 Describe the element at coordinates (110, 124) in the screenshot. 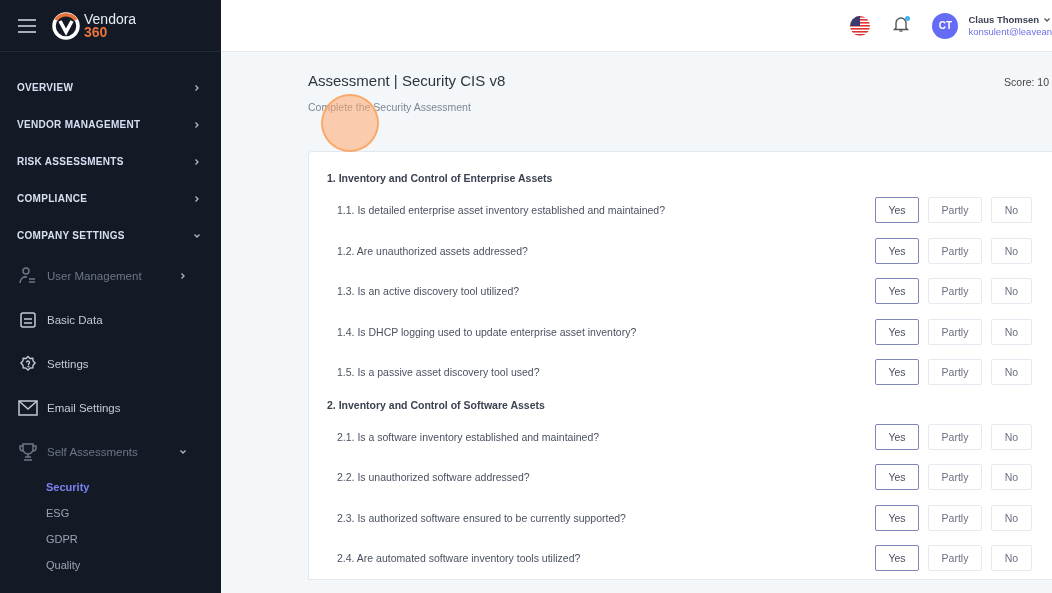

I see `nav-section: VENDOR MANAGEMENT` at that location.